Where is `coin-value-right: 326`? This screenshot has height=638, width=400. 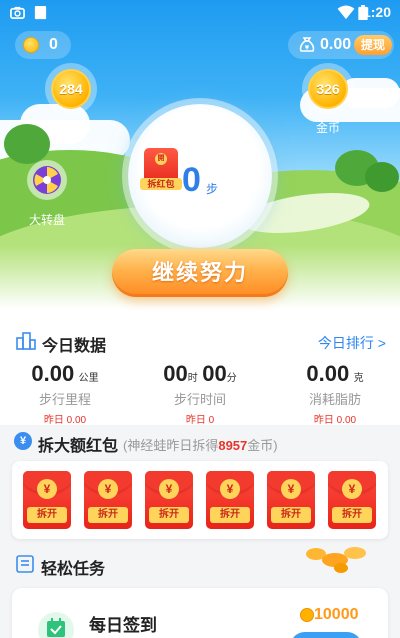
coin-value-right: 326 is located at coordinates (328, 89).